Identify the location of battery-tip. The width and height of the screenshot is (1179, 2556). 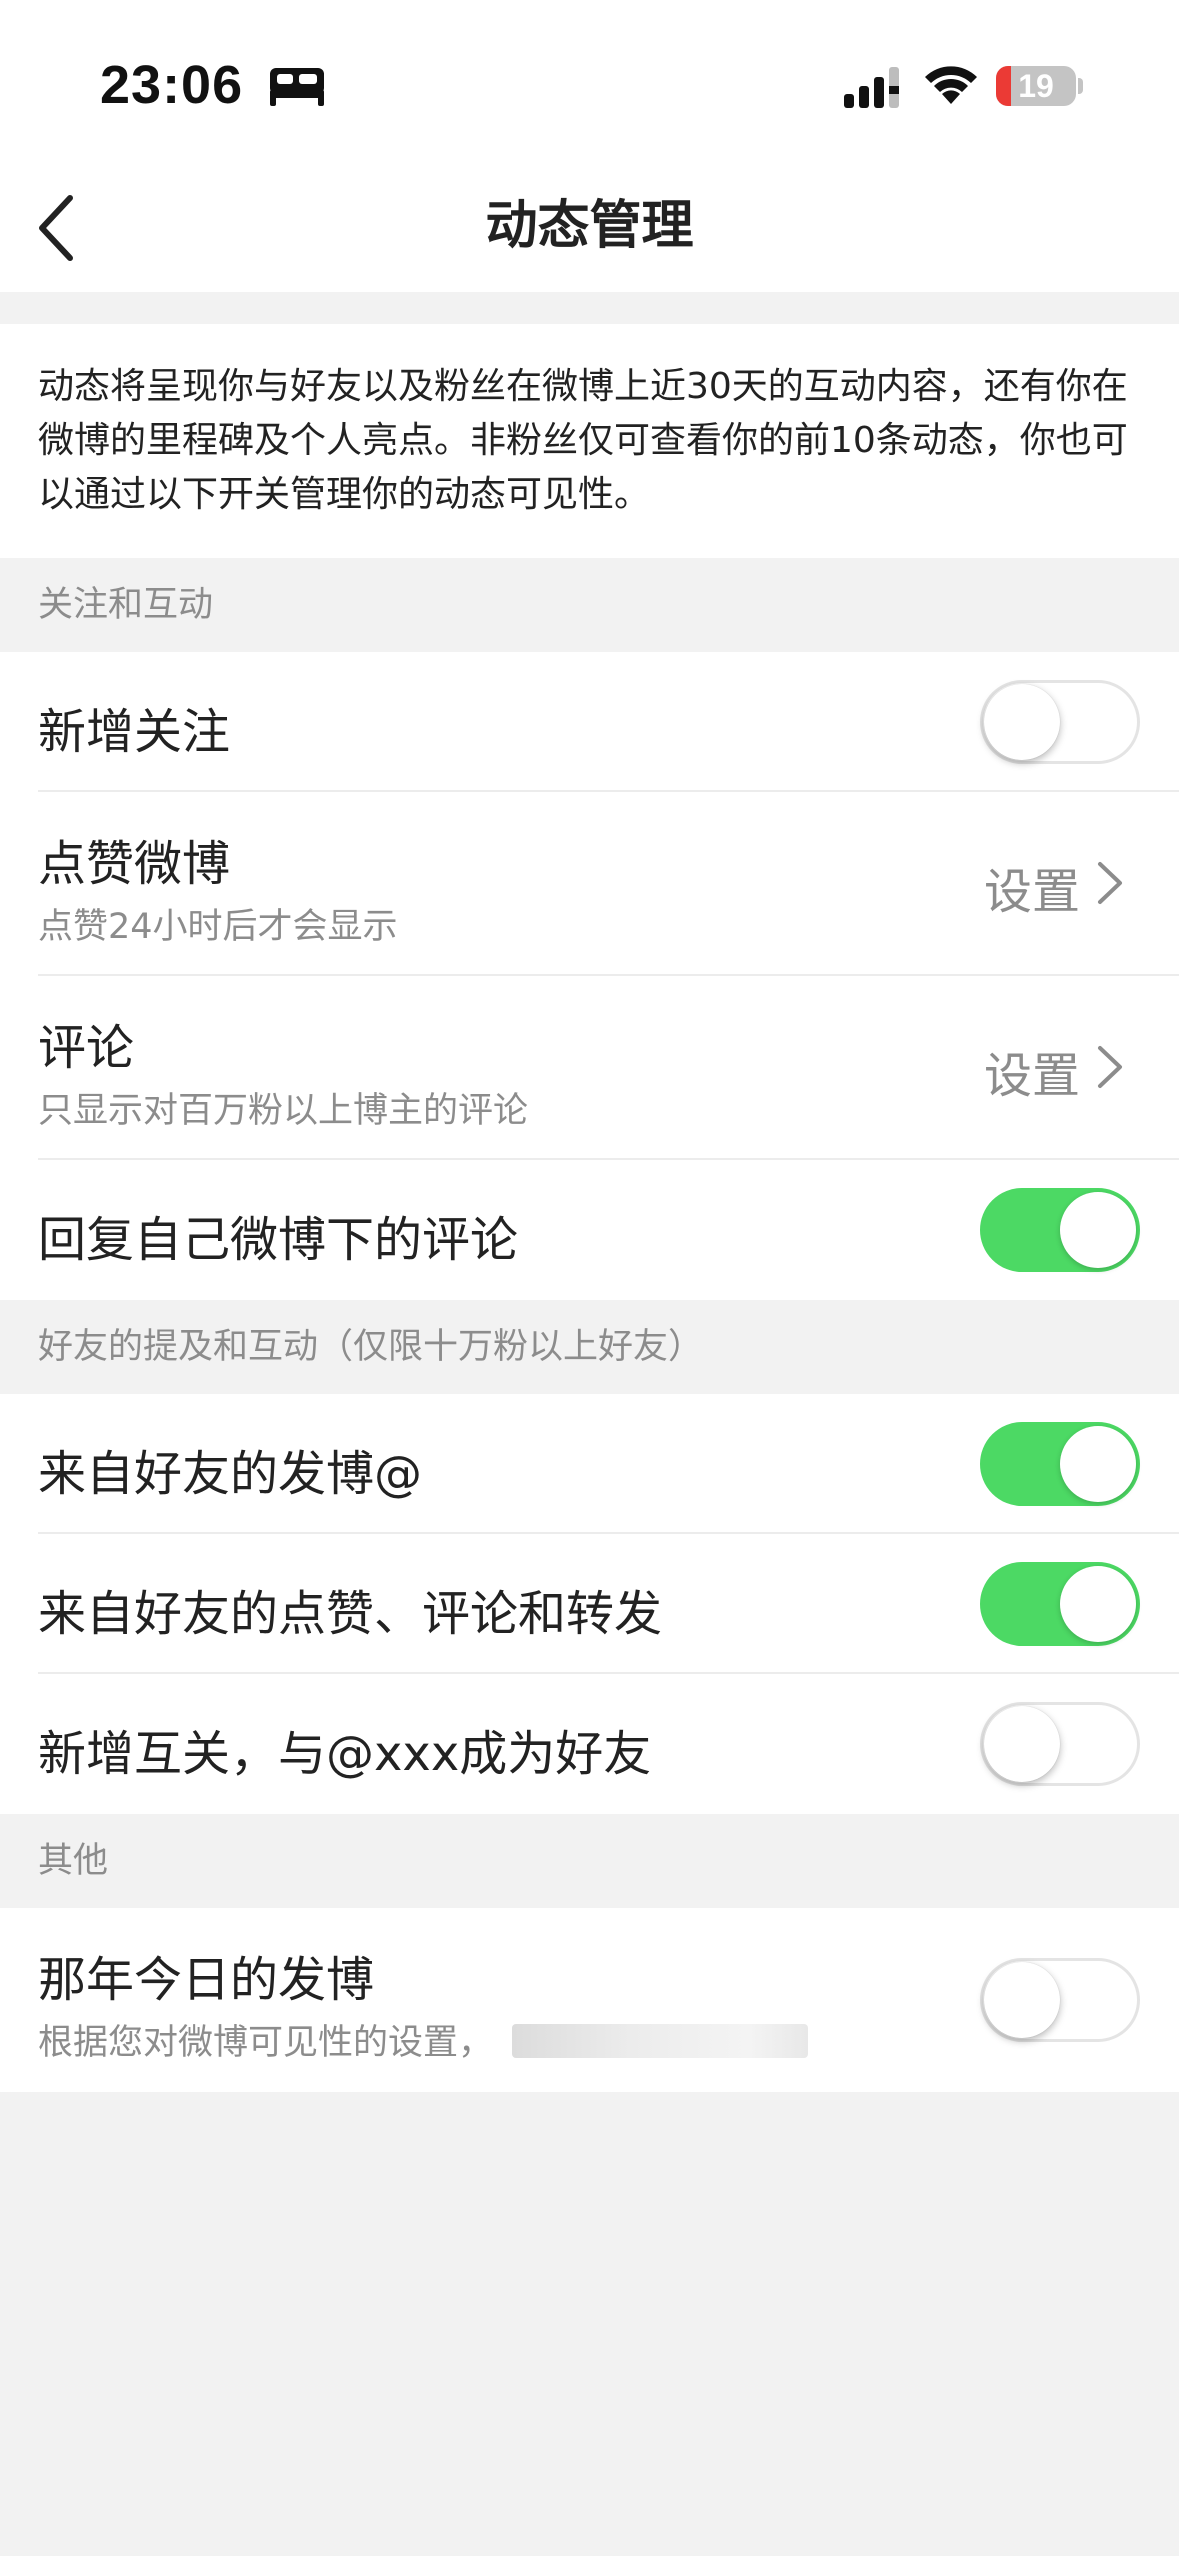
(1080, 86).